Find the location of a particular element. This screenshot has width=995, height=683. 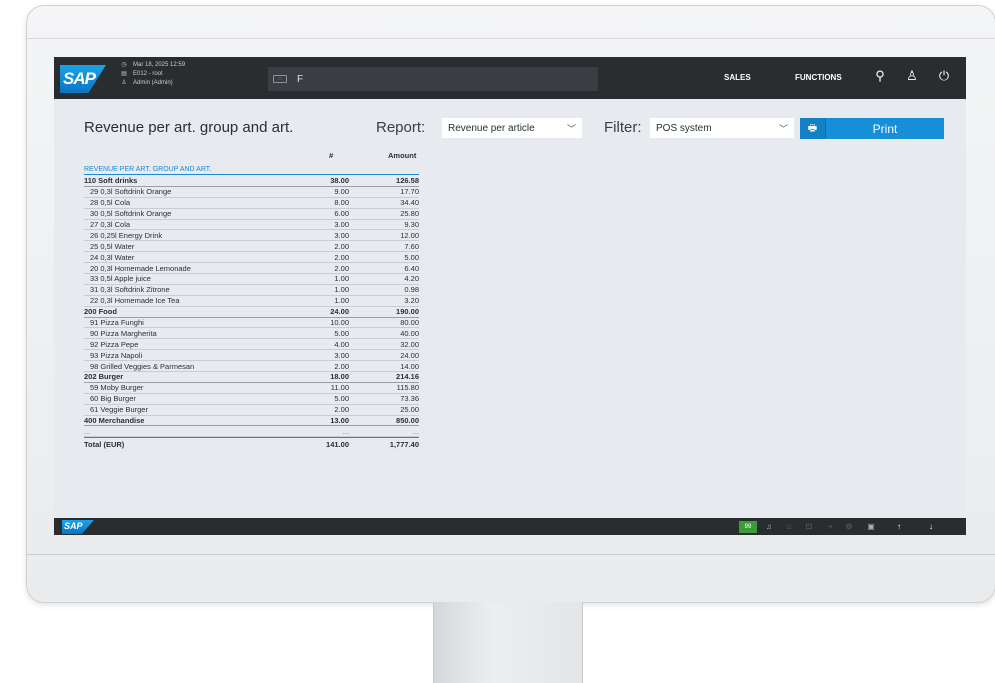

table-row: 31 0,3l Softdrink Zitrone 1.00 0.98 is located at coordinates (251, 290).